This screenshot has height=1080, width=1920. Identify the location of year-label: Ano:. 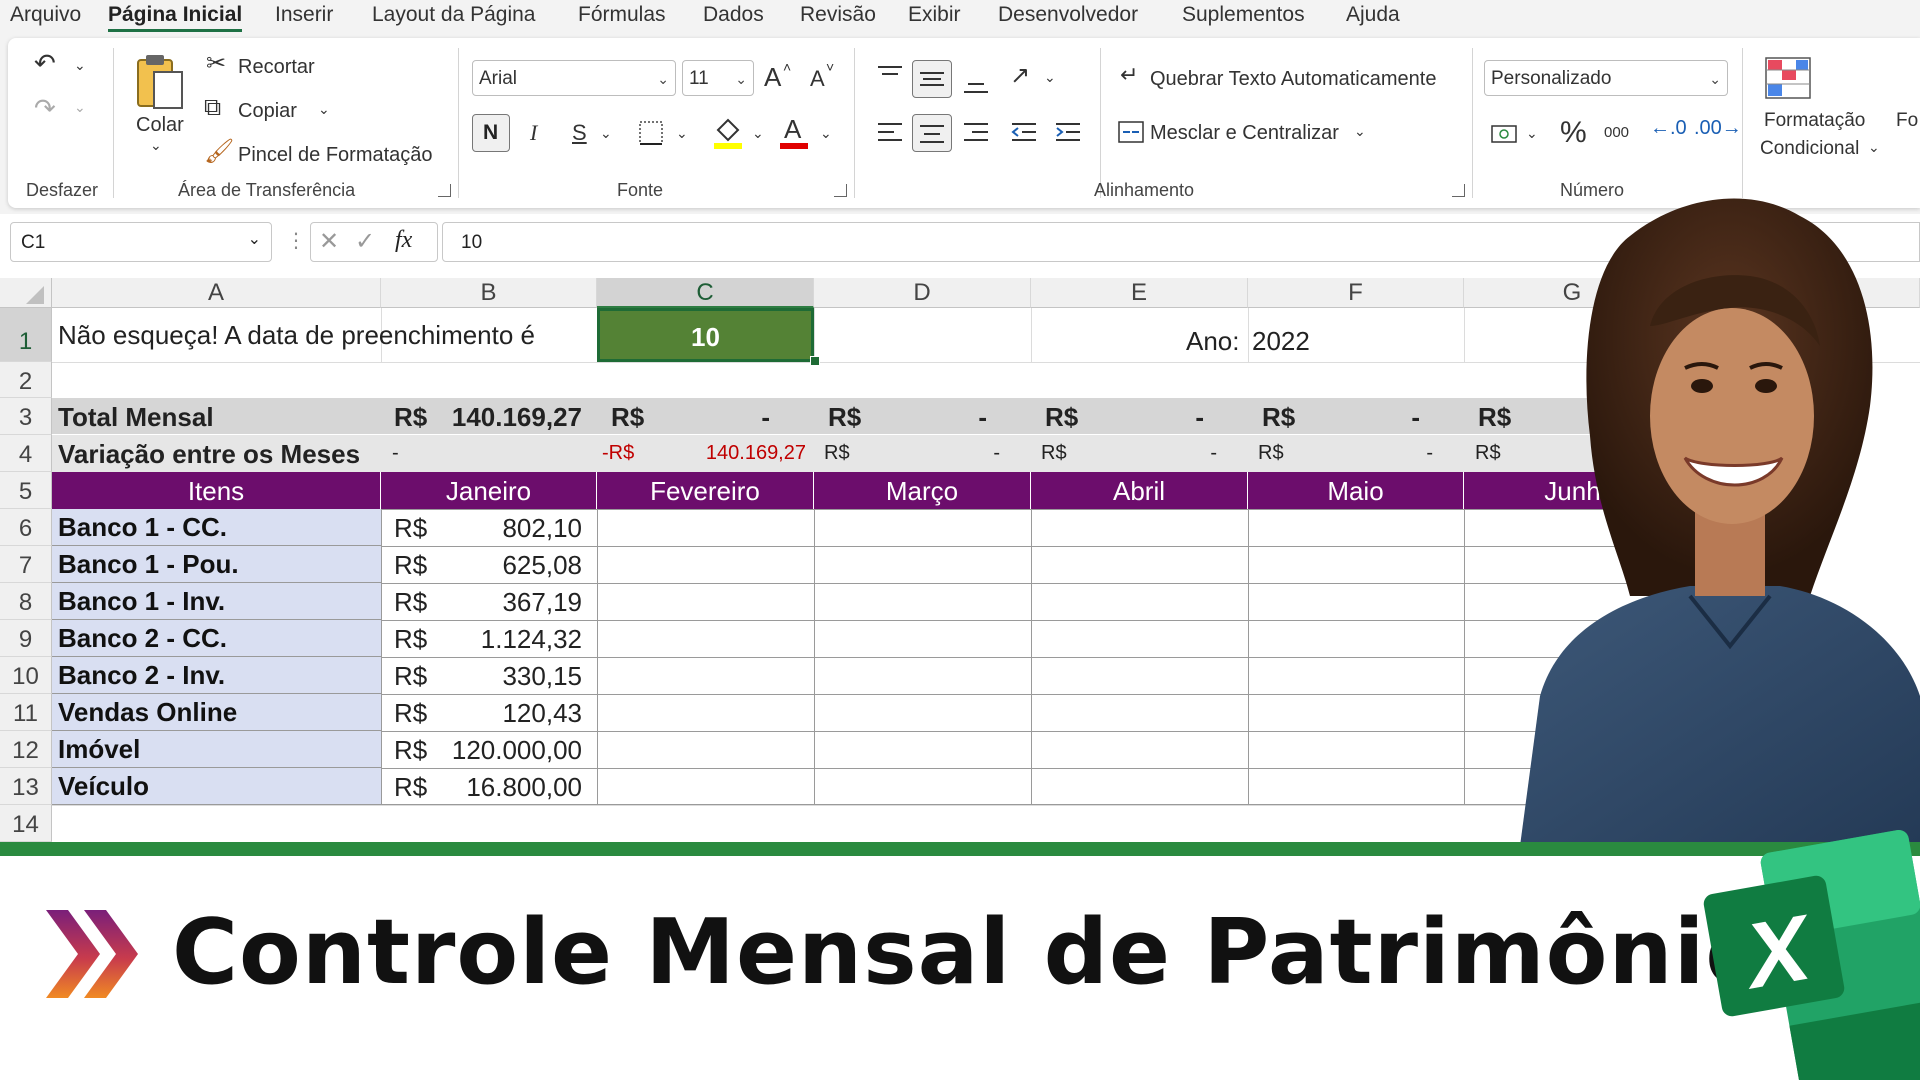
(1221, 344).